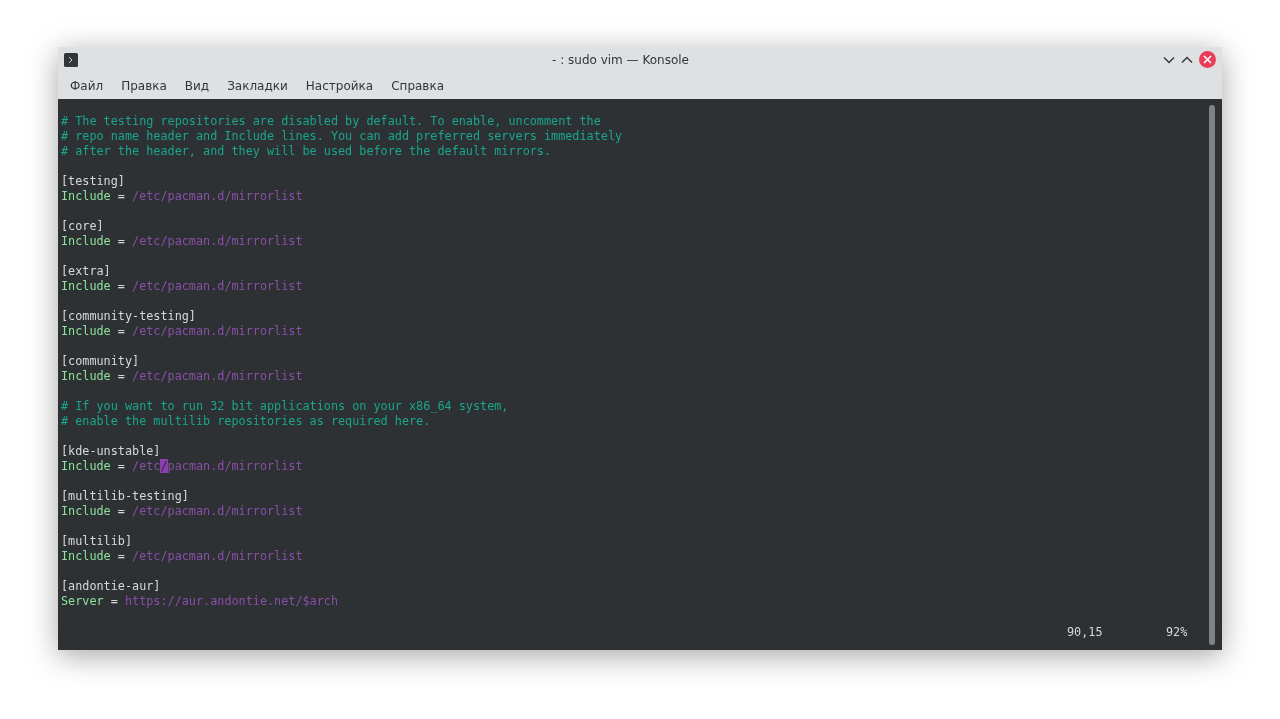 Image resolution: width=1280 pixels, height=719 pixels. Describe the element at coordinates (93, 181) in the screenshot. I see `section-header: [testing]` at that location.